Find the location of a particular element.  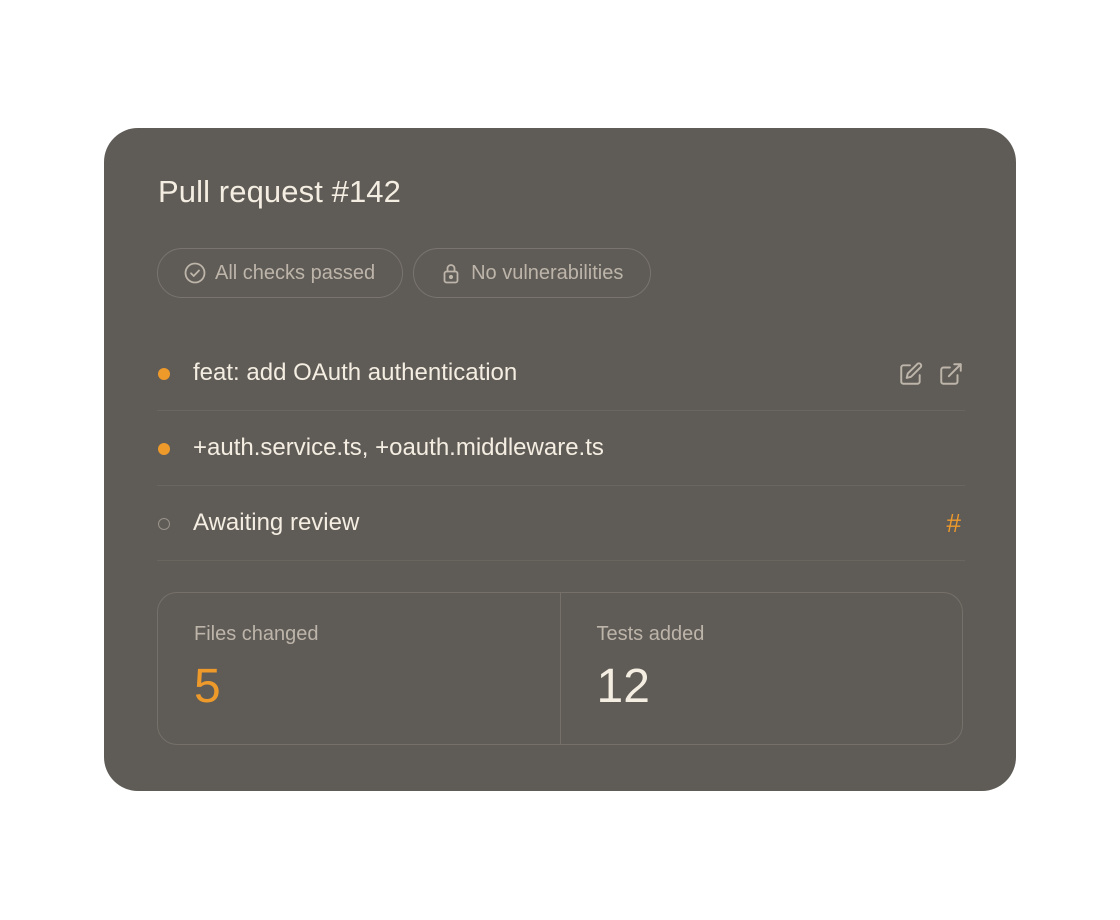

commit-message: feat: add OAuth authentication is located at coordinates (355, 372).